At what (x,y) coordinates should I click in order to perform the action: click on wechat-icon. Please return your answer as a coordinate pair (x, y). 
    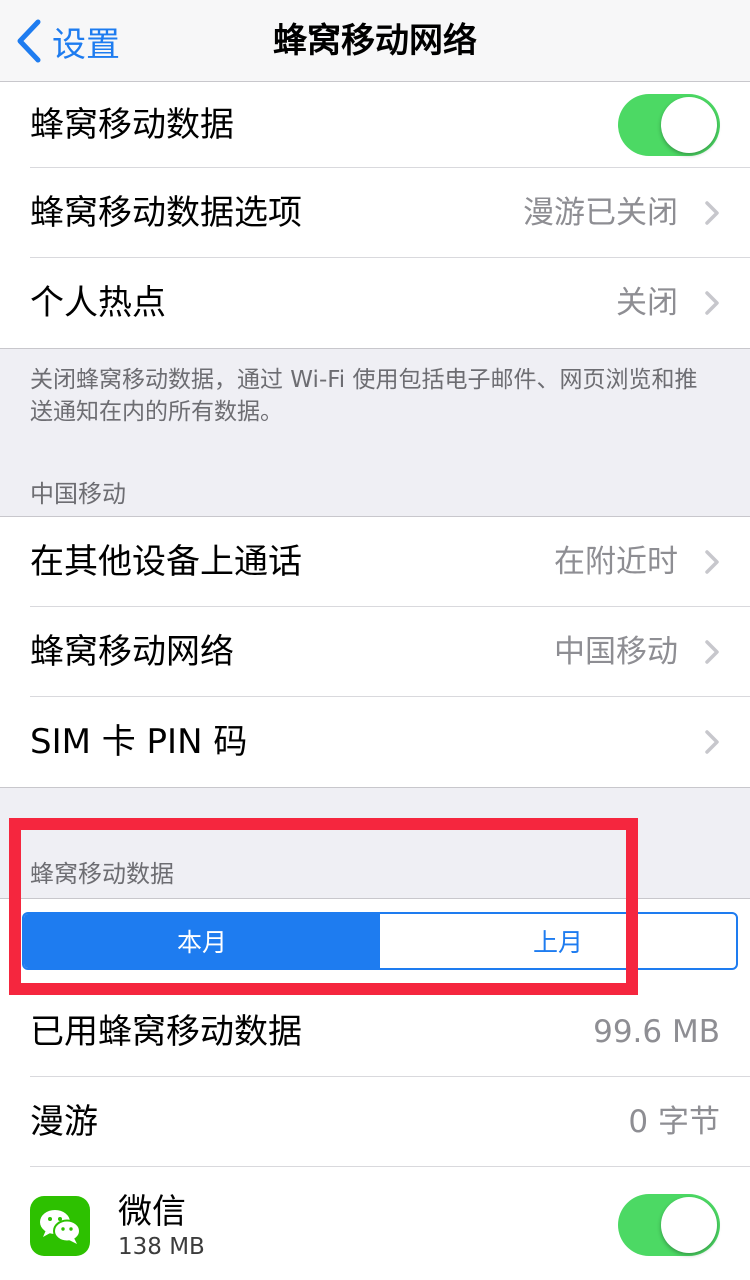
    Looking at the image, I should click on (60, 1226).